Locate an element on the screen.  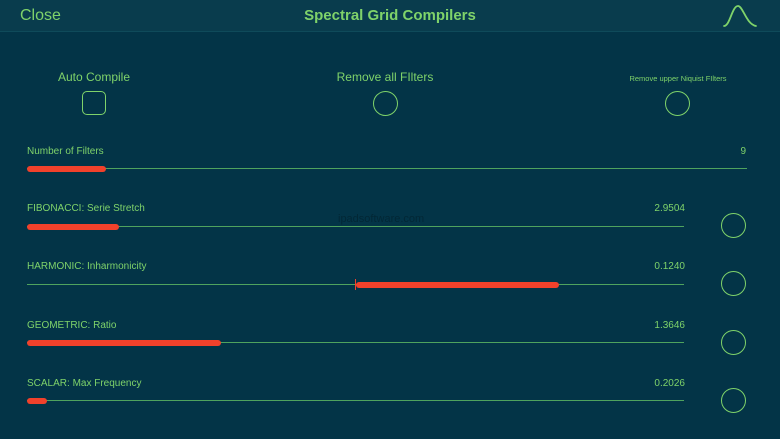
auto-compile-label: Auto Compile is located at coordinates (94, 77).